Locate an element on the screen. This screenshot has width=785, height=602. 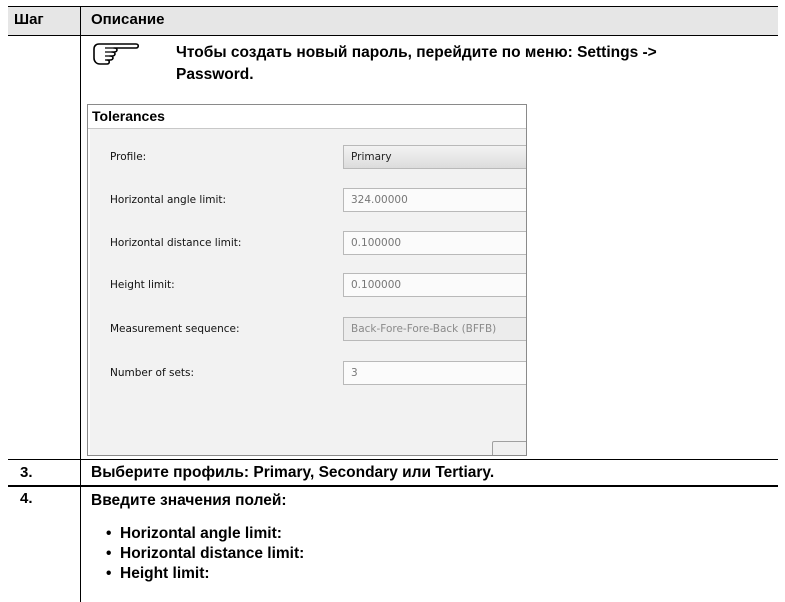
measurement-sequence-label: Measurement sequence: is located at coordinates (175, 329).